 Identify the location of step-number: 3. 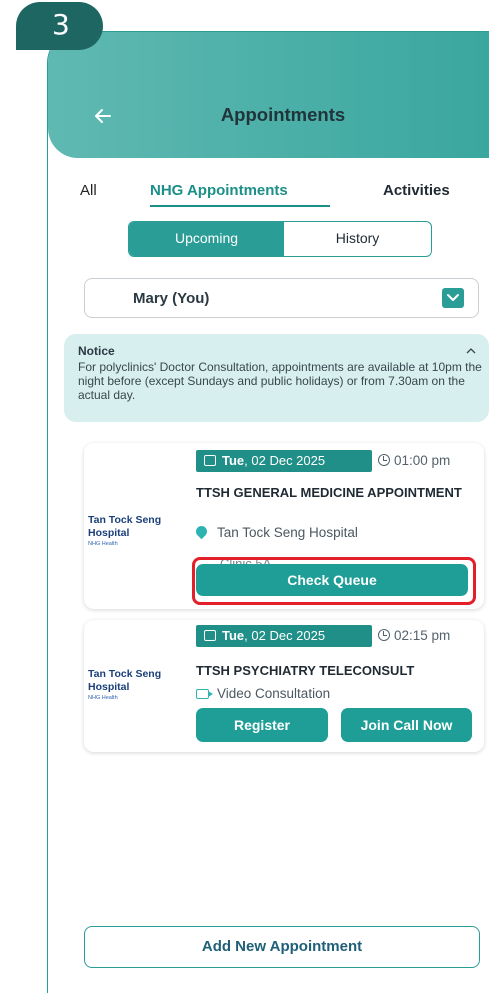
(61, 24).